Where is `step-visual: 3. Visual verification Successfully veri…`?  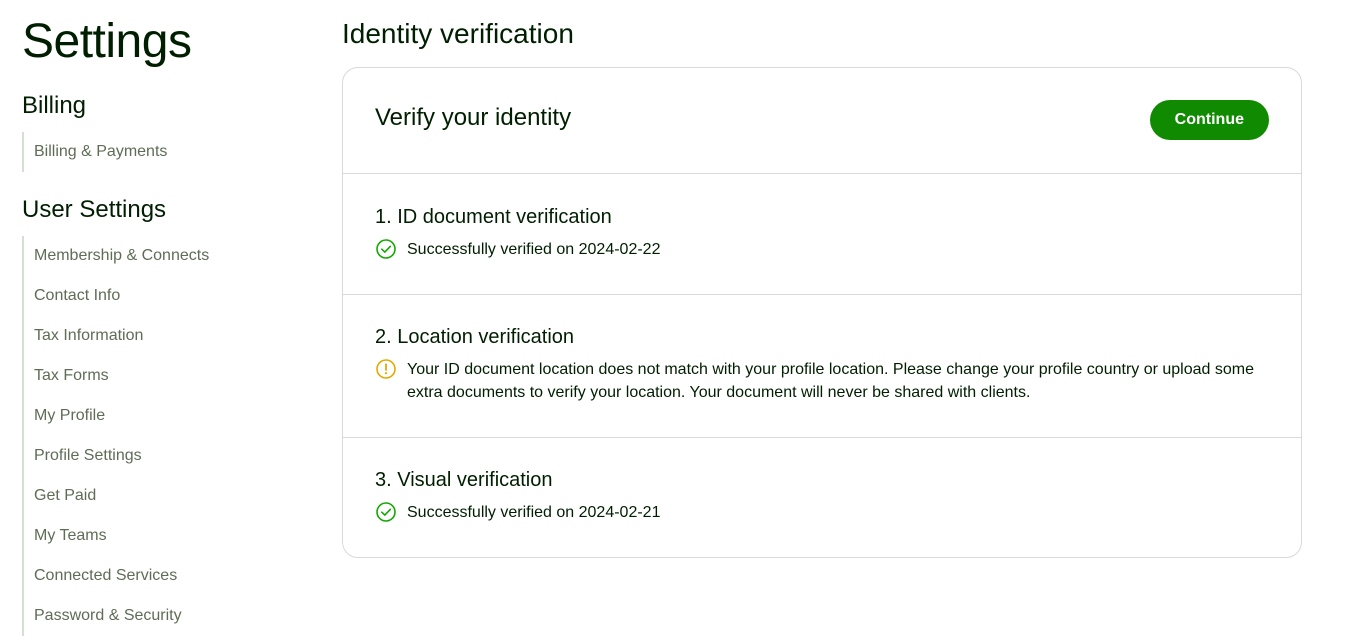
step-visual: 3. Visual verification Successfully veri… is located at coordinates (822, 497).